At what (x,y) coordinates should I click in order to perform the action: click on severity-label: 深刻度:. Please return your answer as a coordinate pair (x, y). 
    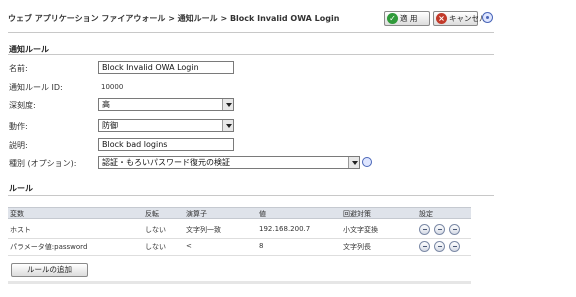
    Looking at the image, I should click on (22, 105).